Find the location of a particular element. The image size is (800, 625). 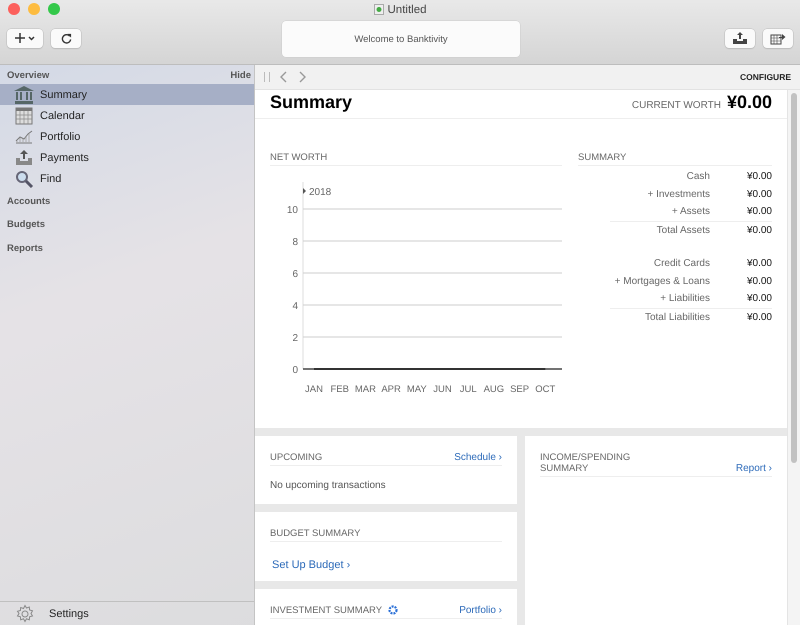

x-tick-label: MAR is located at coordinates (365, 389).